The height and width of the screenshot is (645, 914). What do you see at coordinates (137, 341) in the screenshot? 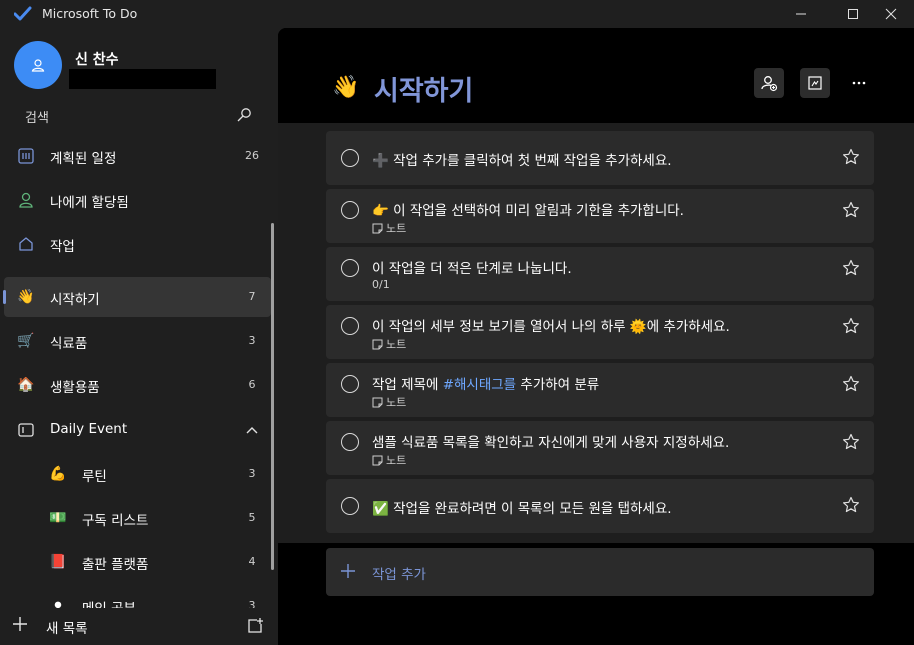
I see `sidebar-item-groceries: 🛒 식료품 3` at bounding box center [137, 341].